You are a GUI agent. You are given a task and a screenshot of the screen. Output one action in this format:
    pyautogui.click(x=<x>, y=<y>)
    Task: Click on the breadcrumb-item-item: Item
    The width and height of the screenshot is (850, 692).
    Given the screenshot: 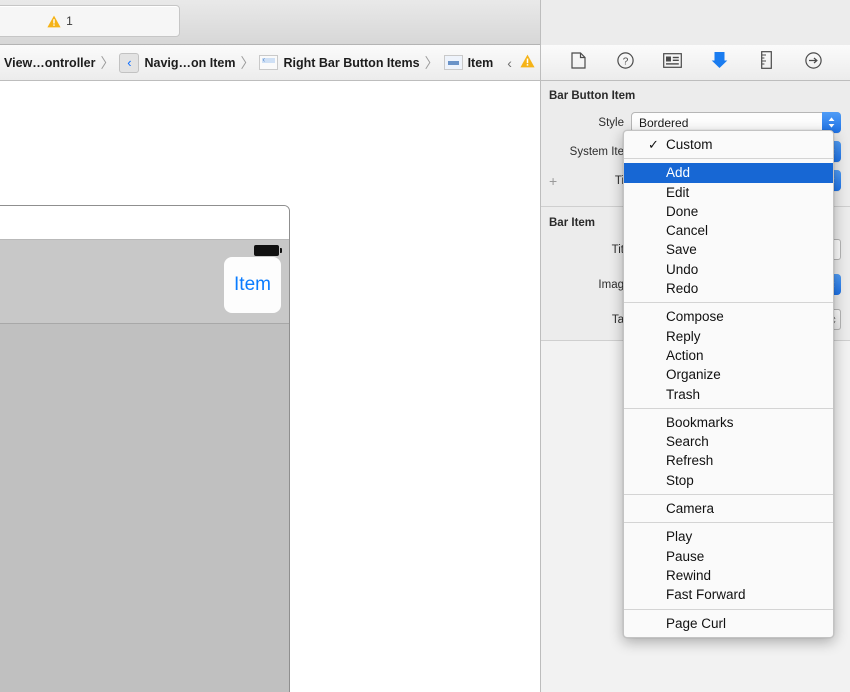 What is the action you would take?
    pyautogui.click(x=469, y=62)
    